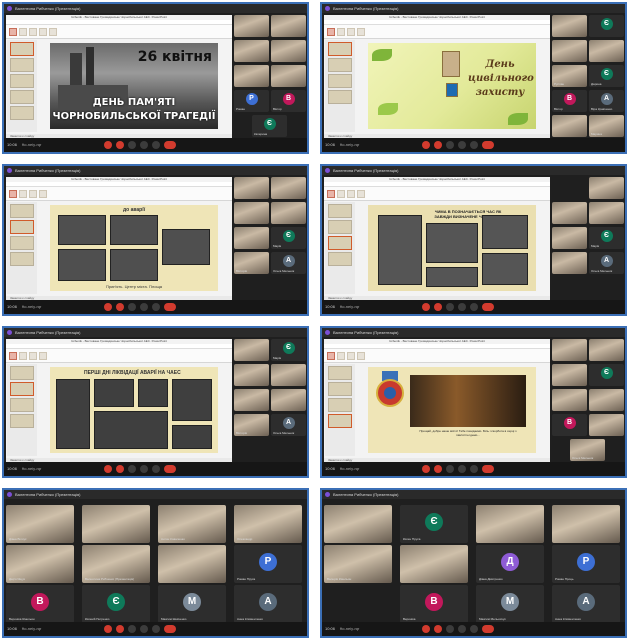 The height and width of the screenshot is (640, 629). Describe the element at coordinates (40, 604) in the screenshot. I see `participant-tile: В Вероніка Ємельян` at that location.